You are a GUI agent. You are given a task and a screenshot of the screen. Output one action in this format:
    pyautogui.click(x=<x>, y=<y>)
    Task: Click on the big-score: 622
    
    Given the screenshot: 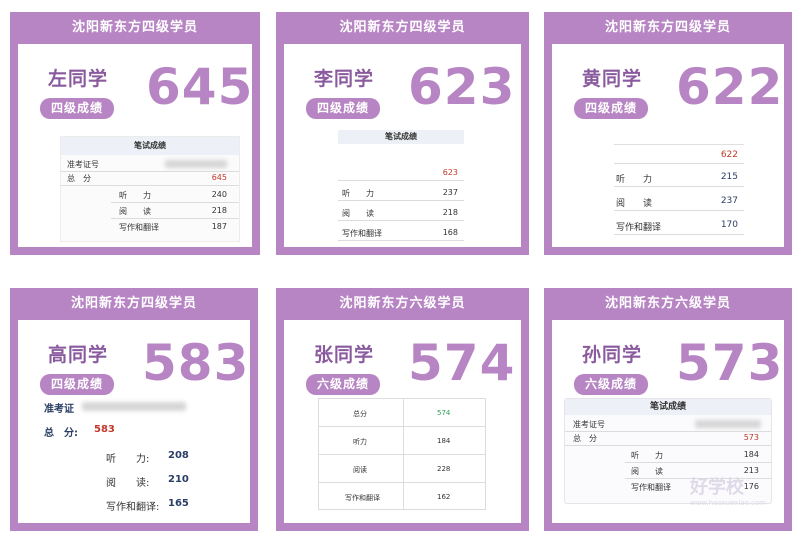 What is the action you would take?
    pyautogui.click(x=730, y=87)
    